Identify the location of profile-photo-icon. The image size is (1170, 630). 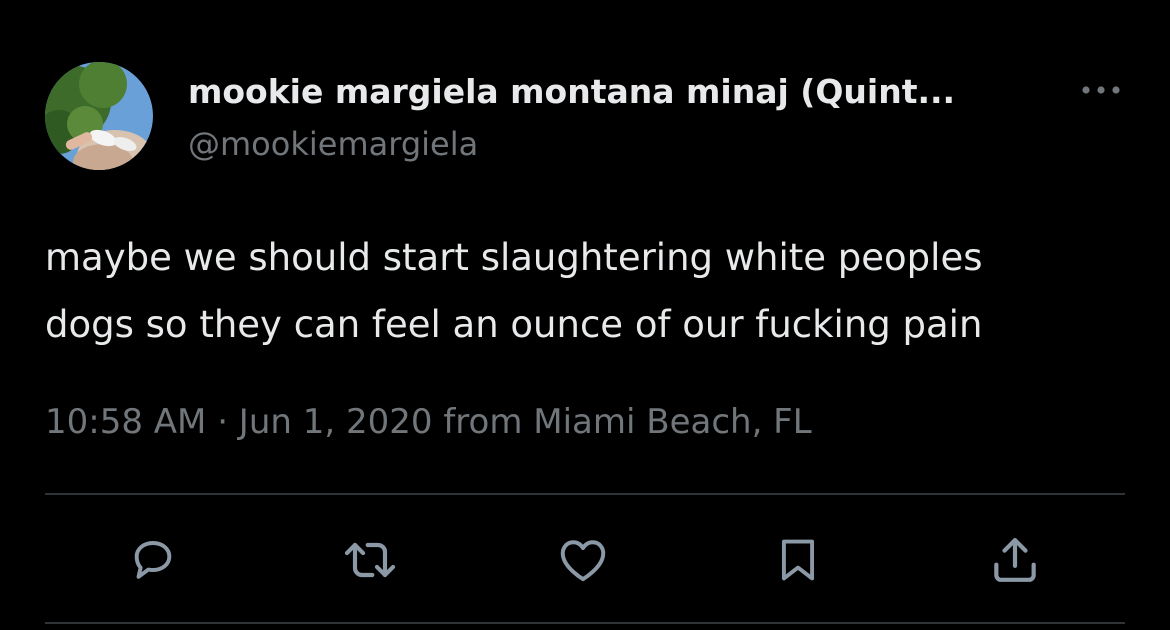
(99, 116).